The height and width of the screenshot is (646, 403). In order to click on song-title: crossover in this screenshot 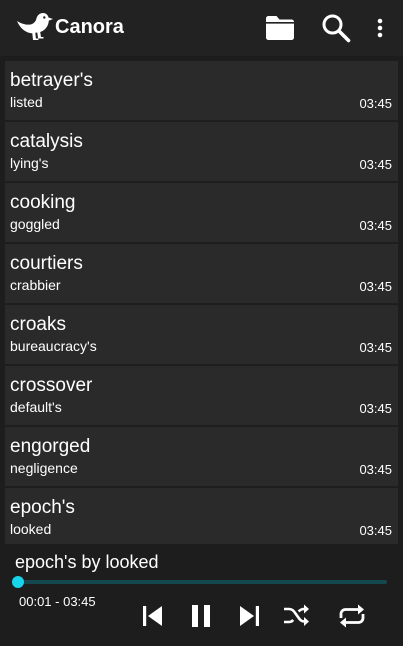, I will do `click(51, 385)`.